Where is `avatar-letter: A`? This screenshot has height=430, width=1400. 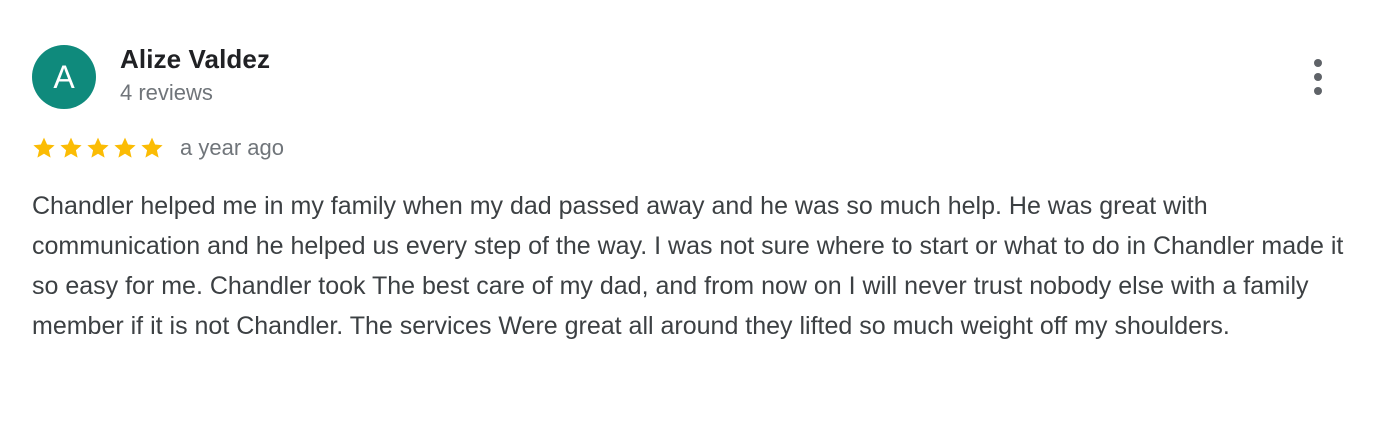
avatar-letter: A is located at coordinates (64, 76).